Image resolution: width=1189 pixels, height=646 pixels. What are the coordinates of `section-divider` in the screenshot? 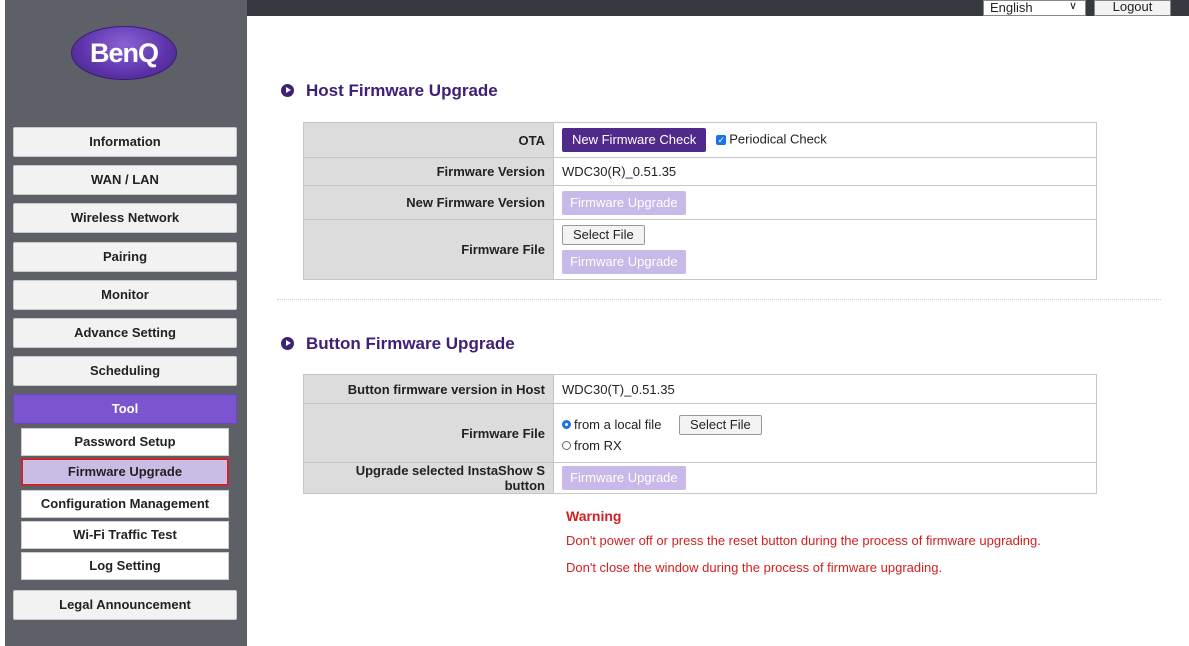 It's located at (719, 299).